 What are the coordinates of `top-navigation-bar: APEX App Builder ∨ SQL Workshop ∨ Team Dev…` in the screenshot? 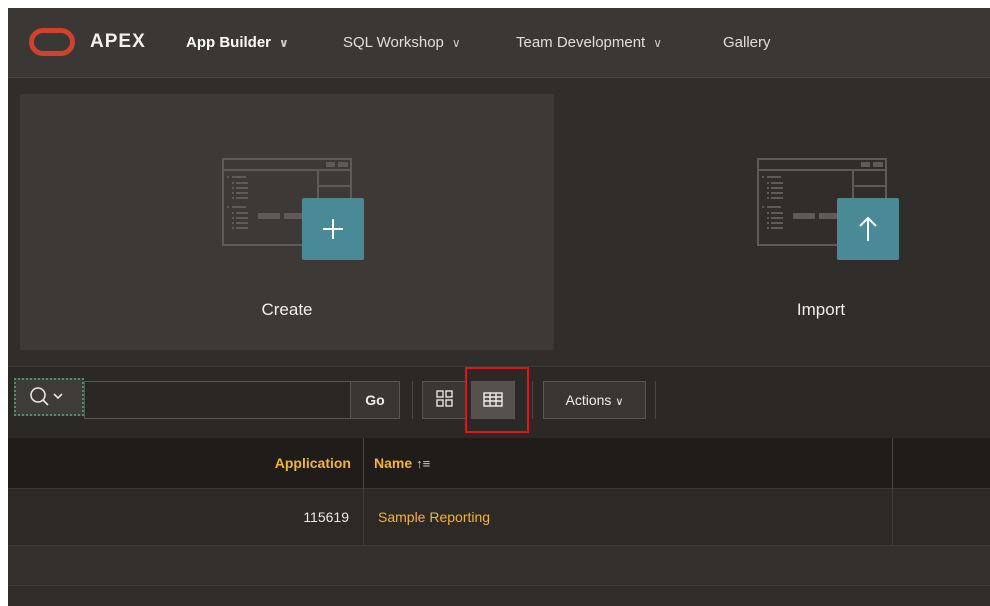 It's located at (499, 43).